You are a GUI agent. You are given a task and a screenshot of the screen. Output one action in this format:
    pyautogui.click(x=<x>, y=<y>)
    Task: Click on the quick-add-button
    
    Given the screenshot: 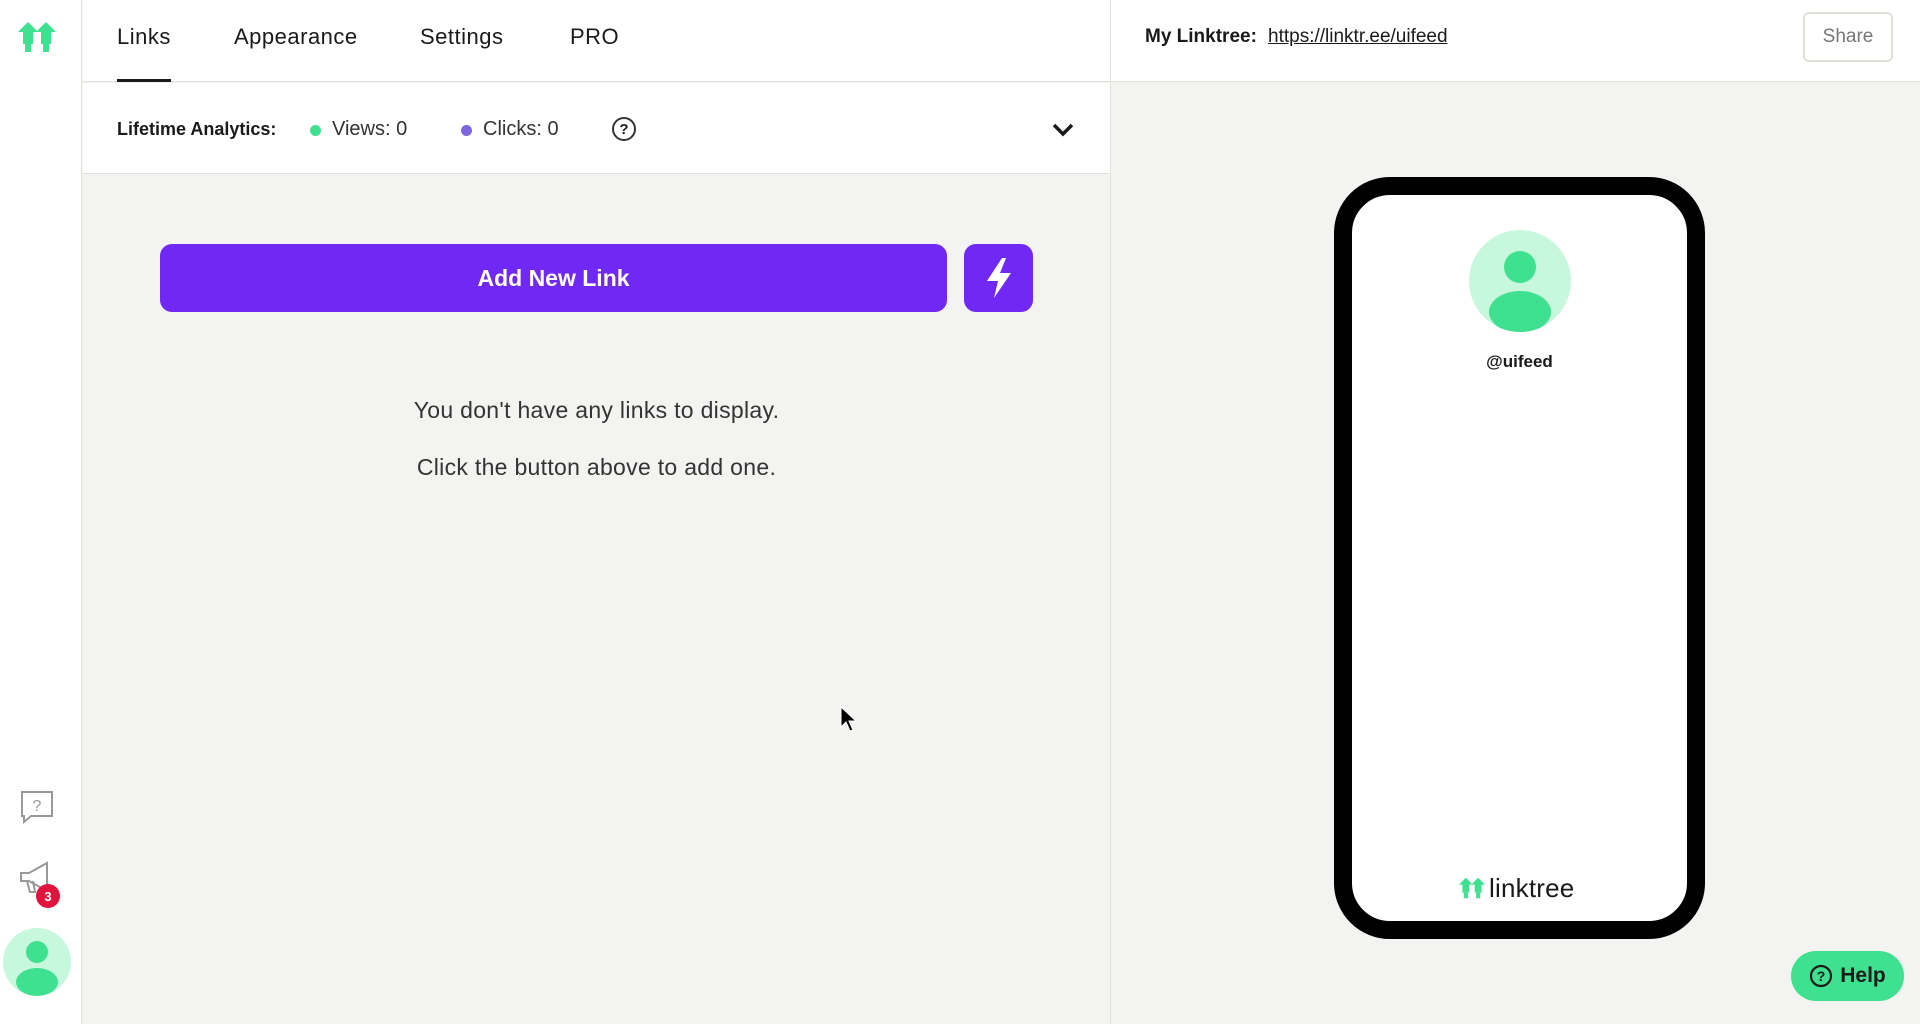 What is the action you would take?
    pyautogui.click(x=998, y=278)
    